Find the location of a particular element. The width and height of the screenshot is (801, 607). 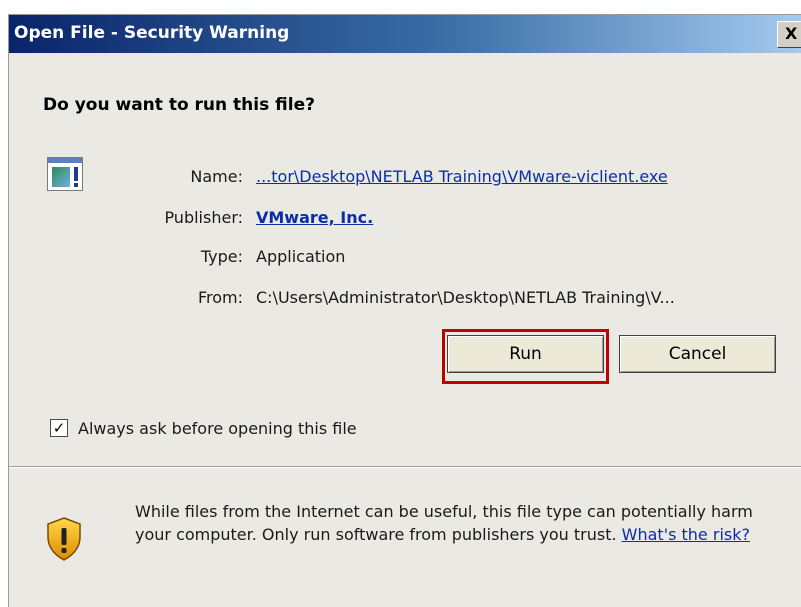

always-ask-checkbox: ✓ is located at coordinates (59, 428).